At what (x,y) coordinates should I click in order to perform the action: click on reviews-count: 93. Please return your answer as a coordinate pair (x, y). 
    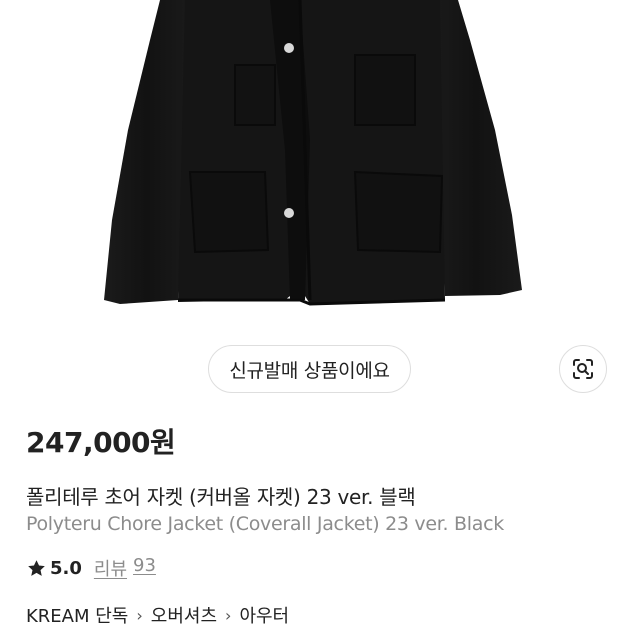
    Looking at the image, I should click on (144, 565).